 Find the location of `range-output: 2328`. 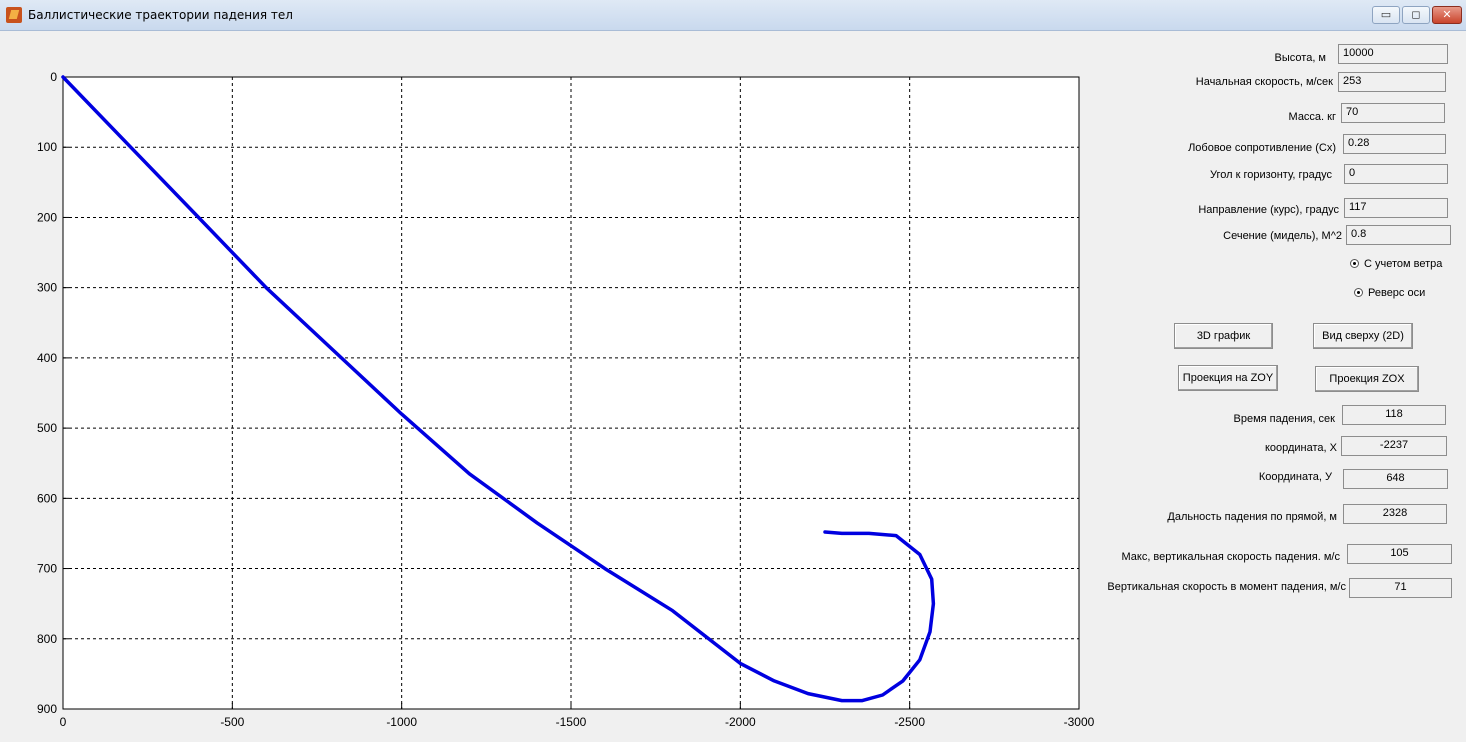

range-output: 2328 is located at coordinates (1395, 514).